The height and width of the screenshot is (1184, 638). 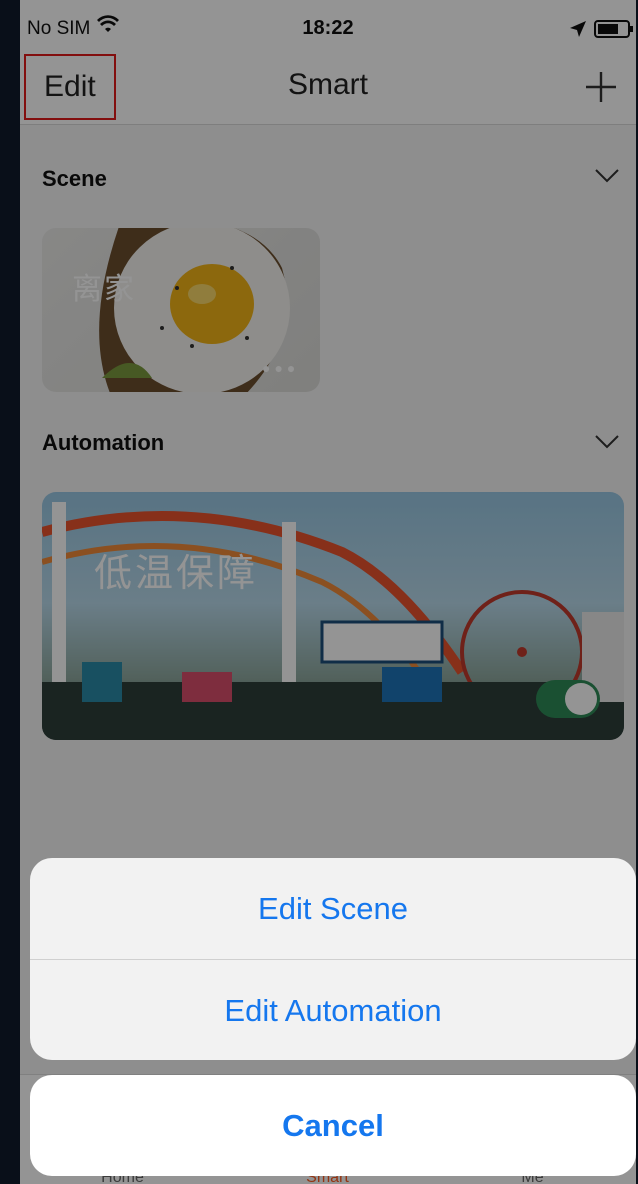 What do you see at coordinates (333, 908) in the screenshot?
I see `edit-scene-option: Edit Scene` at bounding box center [333, 908].